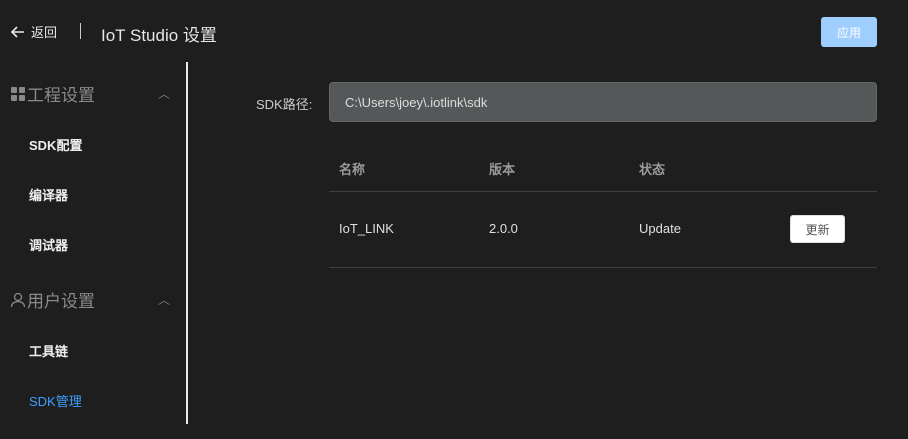  I want to click on header: 返回 IoT Studio 设置 应用, so click(454, 31).